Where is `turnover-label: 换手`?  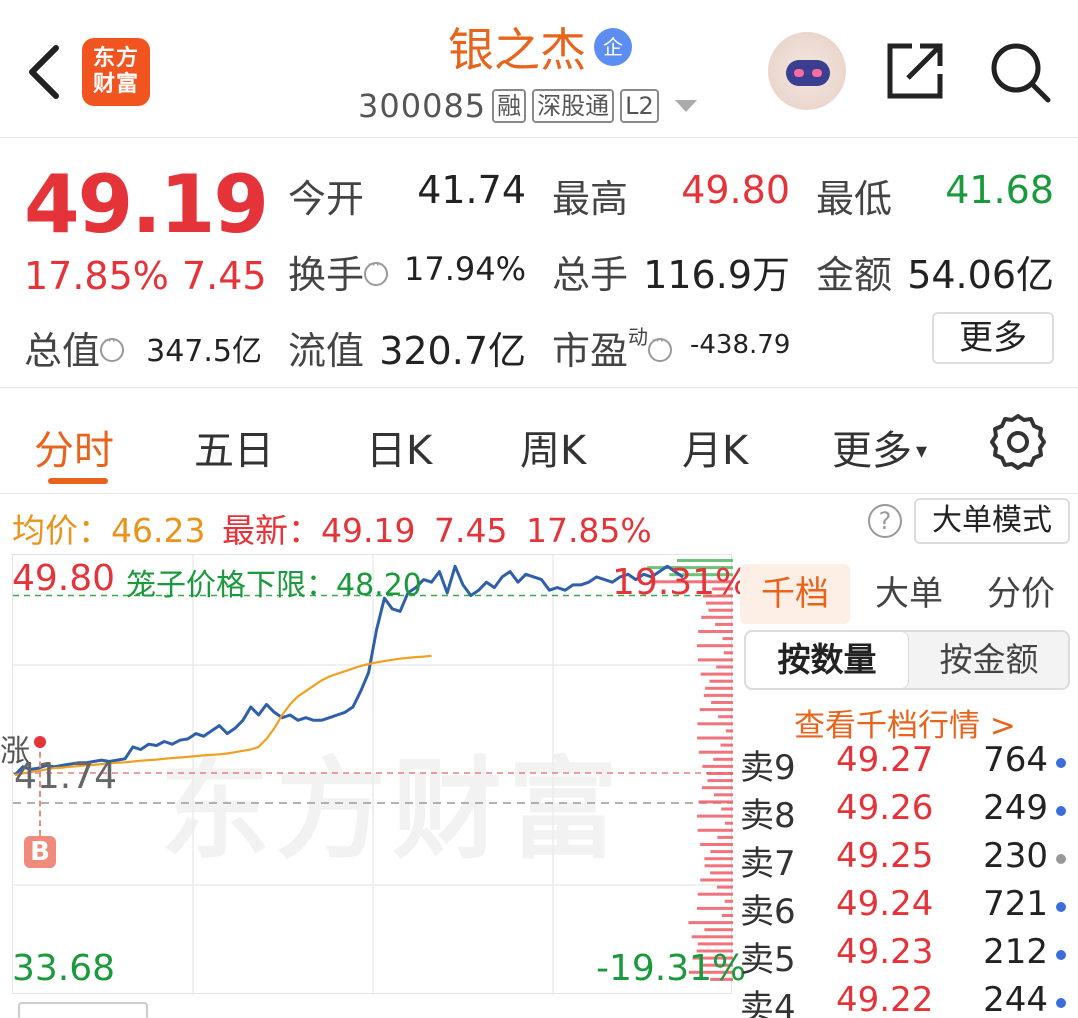 turnover-label: 换手 is located at coordinates (338, 271).